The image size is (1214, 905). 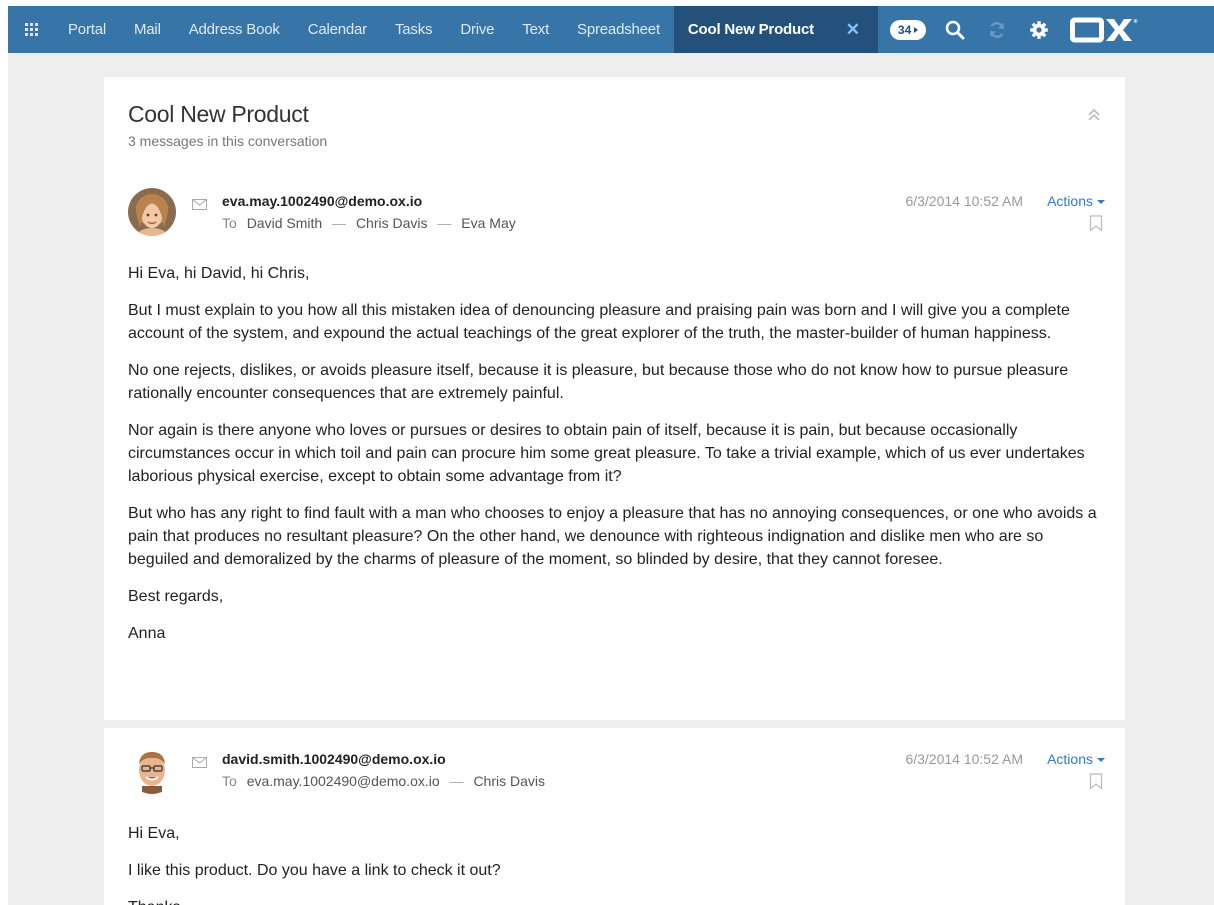 I want to click on body-paragraph: Hi Eva,, so click(x=154, y=833).